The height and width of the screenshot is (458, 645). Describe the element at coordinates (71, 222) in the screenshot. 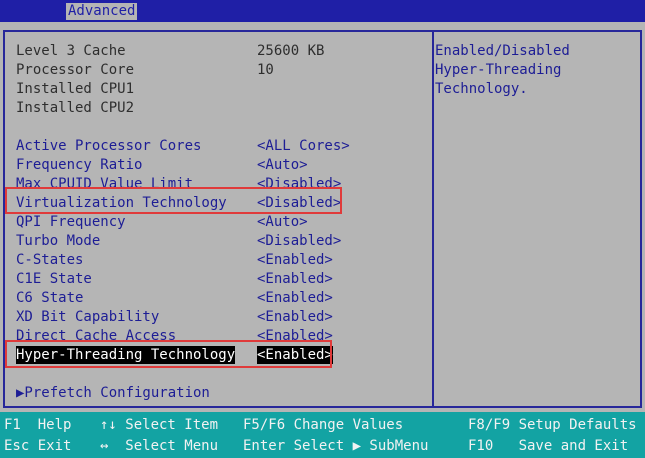

I see `setting-label: QPI Frequency` at that location.